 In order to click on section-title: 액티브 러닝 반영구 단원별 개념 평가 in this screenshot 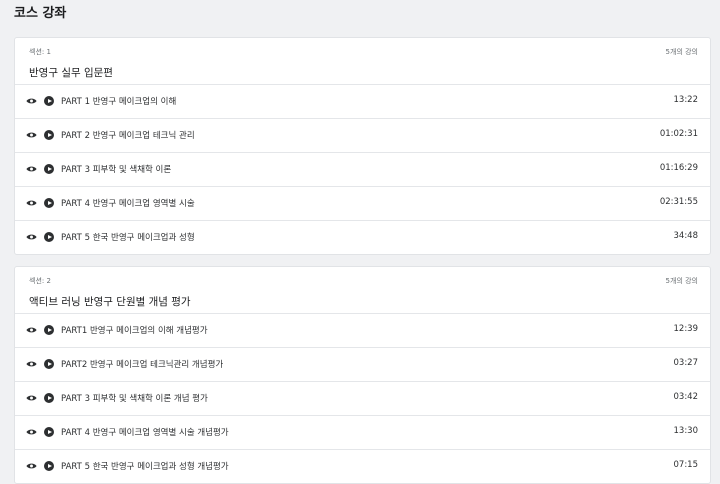, I will do `click(110, 302)`.